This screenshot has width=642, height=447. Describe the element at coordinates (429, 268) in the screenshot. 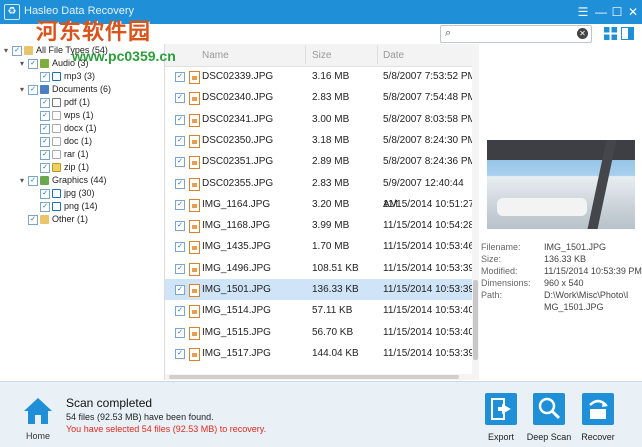

I see `file-date: 11/15/2014 10:53:39` at that location.